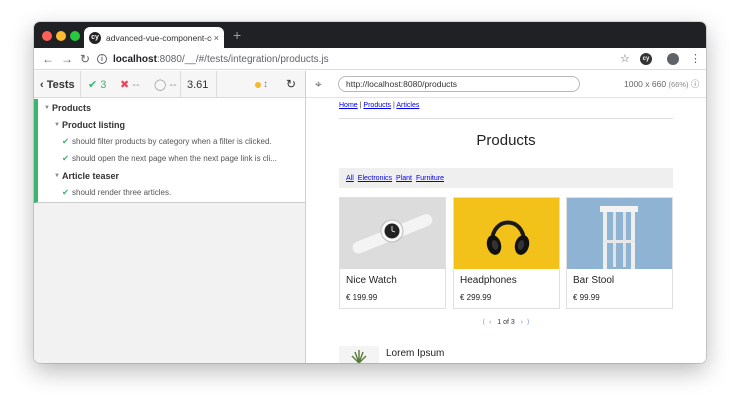 The image size is (740, 408). Describe the element at coordinates (528, 322) in the screenshot. I see `last-page-link: ⟩` at that location.